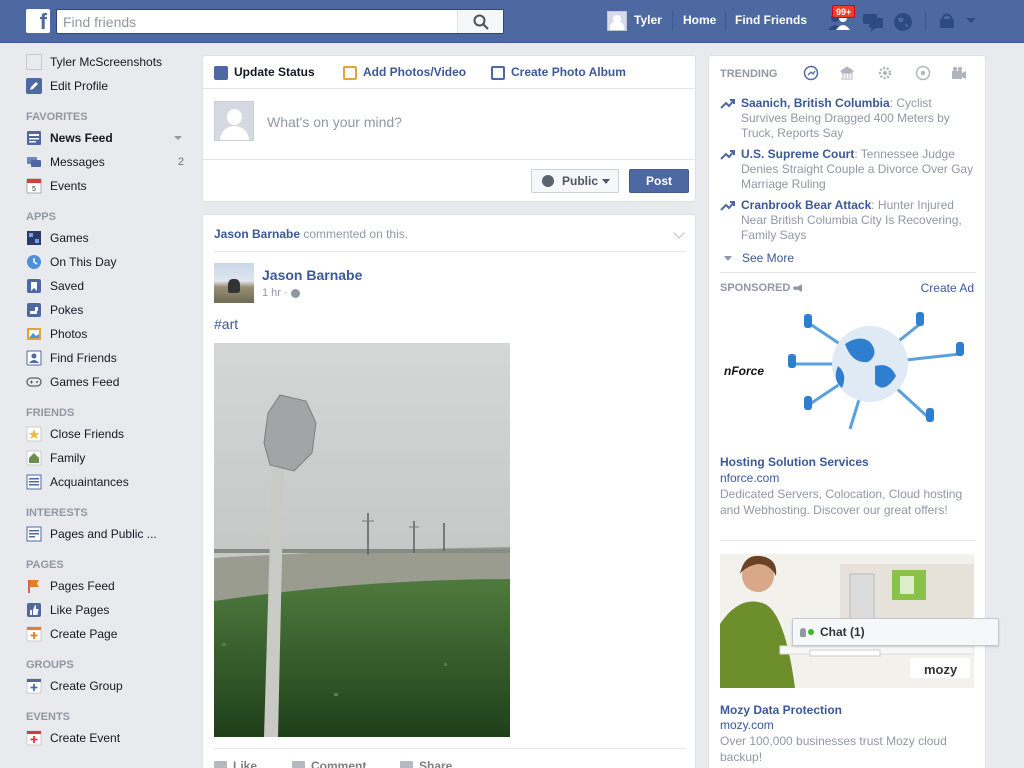  Describe the element at coordinates (86, 686) in the screenshot. I see `nav-create-group-label: Create Group` at that location.